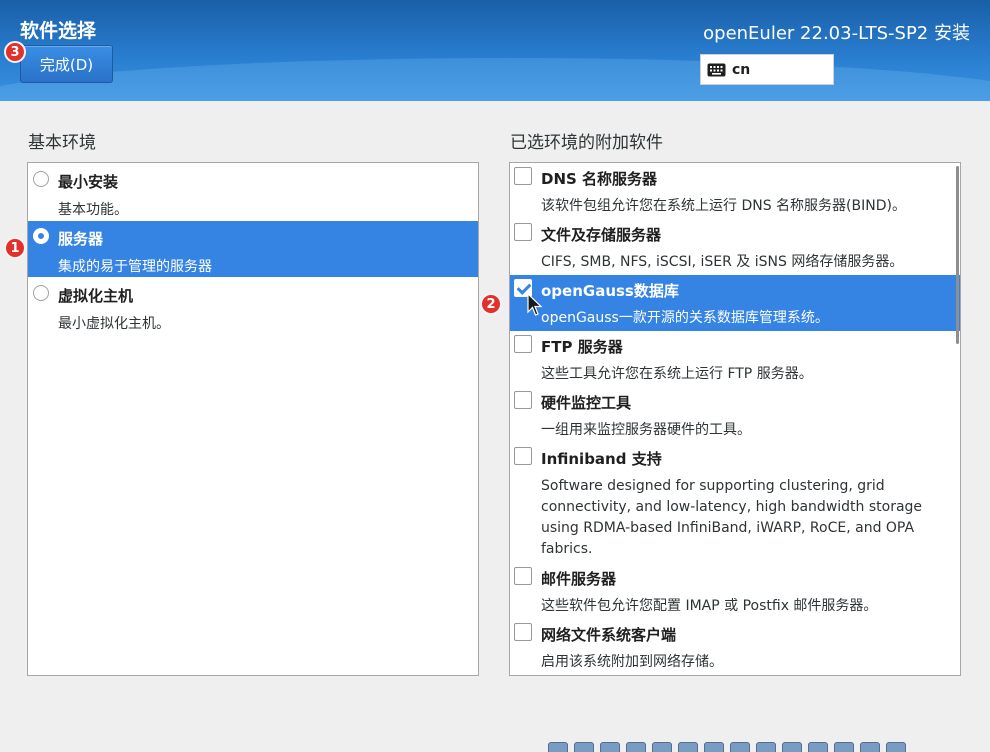 This screenshot has height=752, width=990. Describe the element at coordinates (253, 306) in the screenshot. I see `env-item-virtualization-host: 虚拟化主机 最小虚拟化主机。` at that location.